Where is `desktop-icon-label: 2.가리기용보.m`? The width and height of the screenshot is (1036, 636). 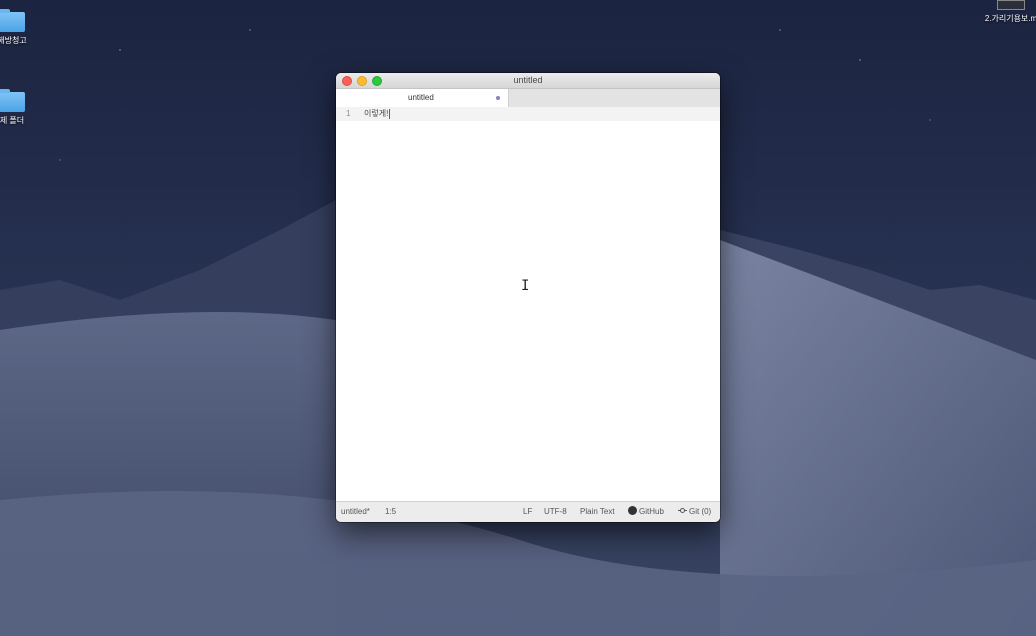
desktop-icon-label: 2.가리기용보.m is located at coordinates (1010, 18).